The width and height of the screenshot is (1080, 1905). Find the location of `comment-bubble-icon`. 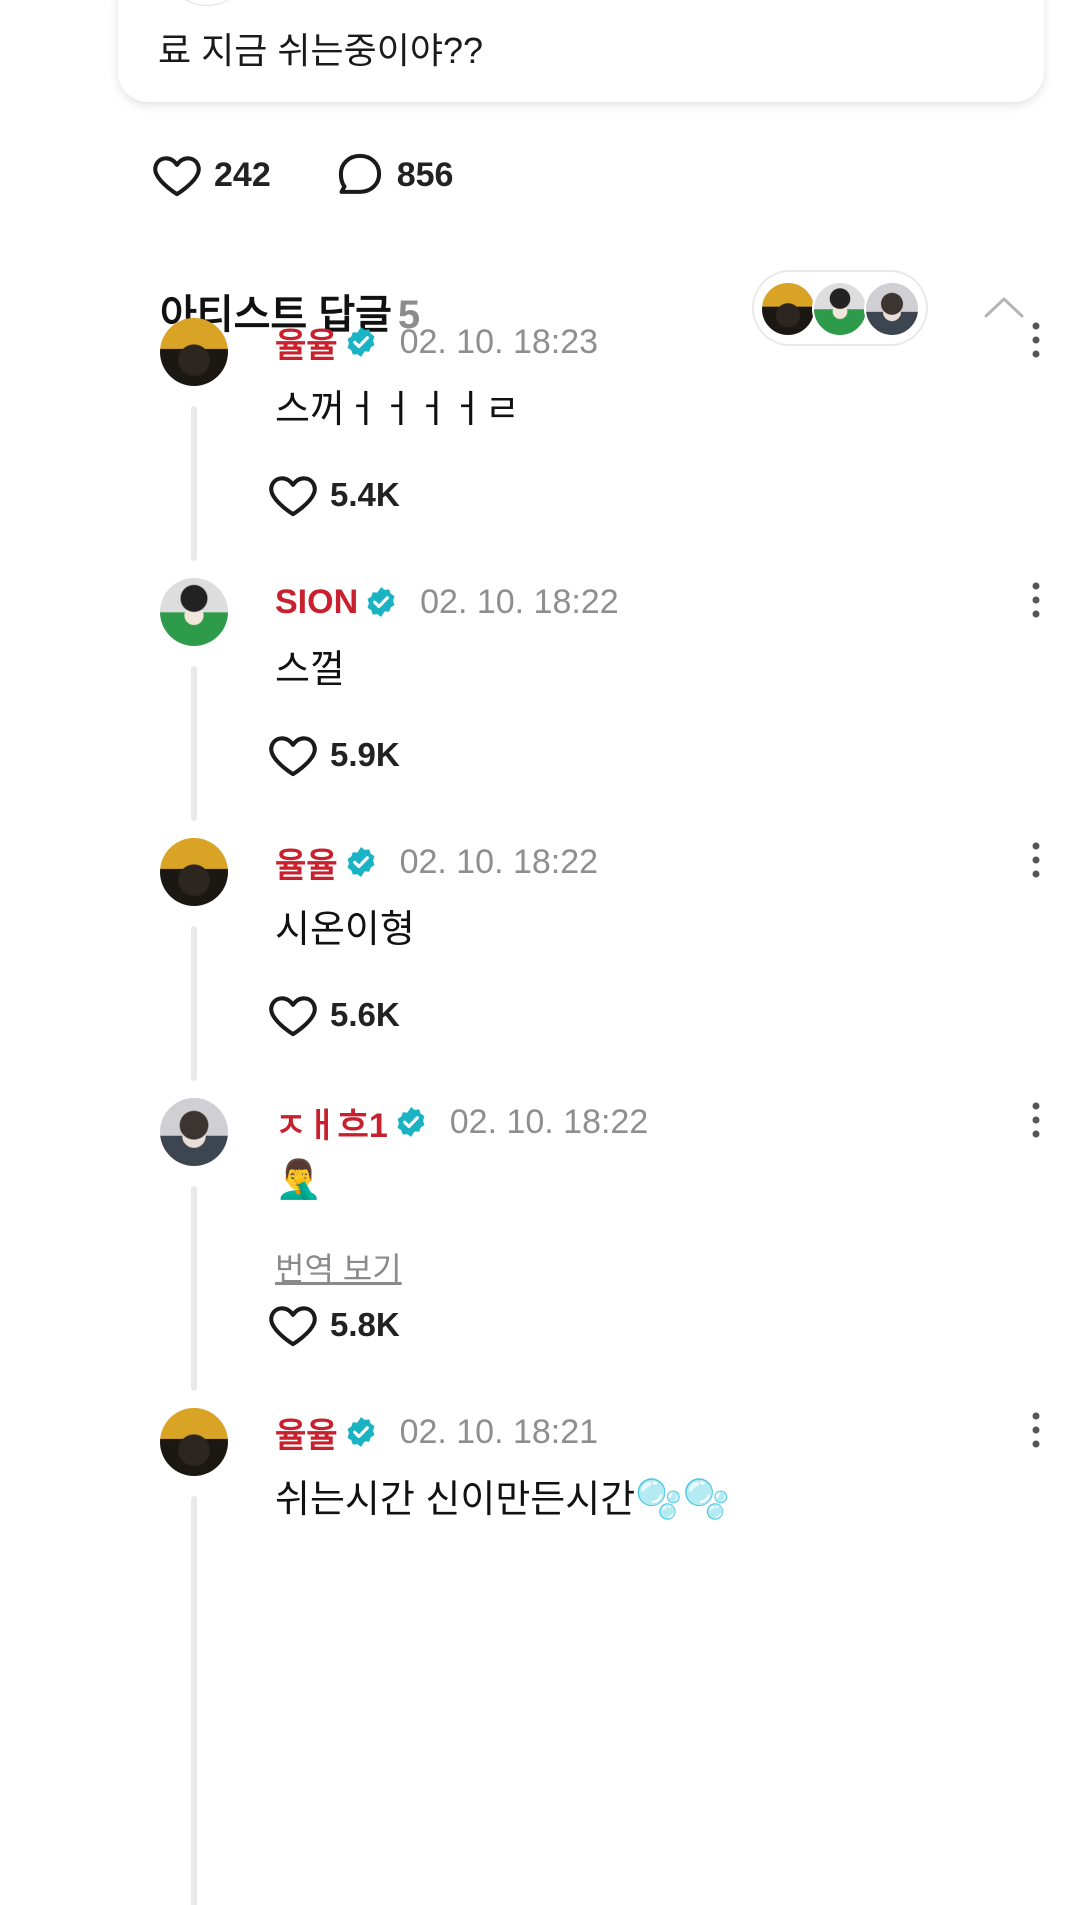

comment-bubble-icon is located at coordinates (359, 173).